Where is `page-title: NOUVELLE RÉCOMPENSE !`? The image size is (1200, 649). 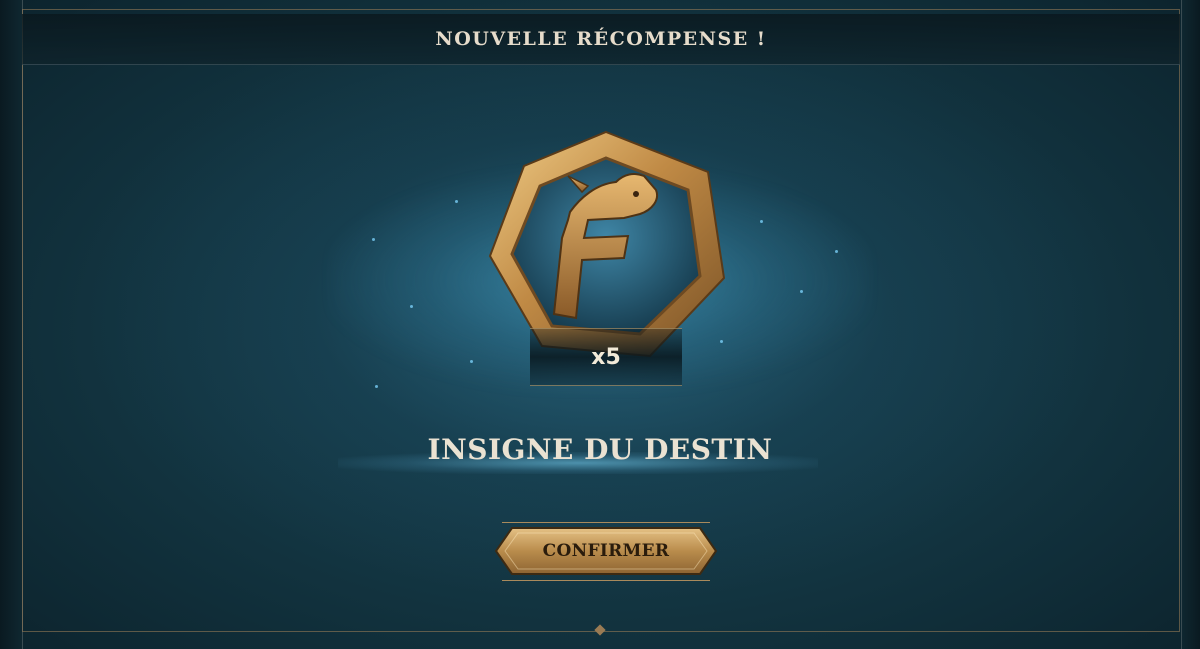
page-title: NOUVELLE RÉCOMPENSE ! is located at coordinates (601, 39).